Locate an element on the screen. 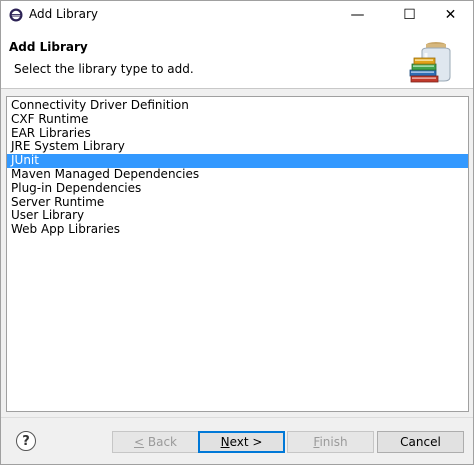  minimize-button: — is located at coordinates (357, 15).